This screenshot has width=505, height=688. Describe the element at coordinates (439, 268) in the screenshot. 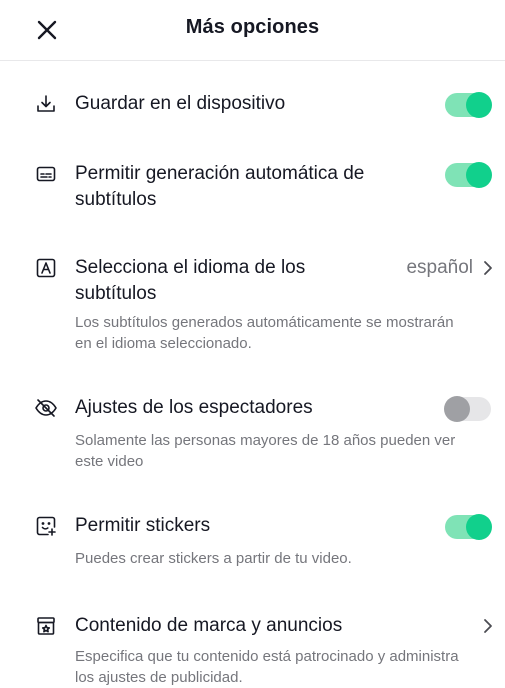

I see `selected-language: español` at that location.